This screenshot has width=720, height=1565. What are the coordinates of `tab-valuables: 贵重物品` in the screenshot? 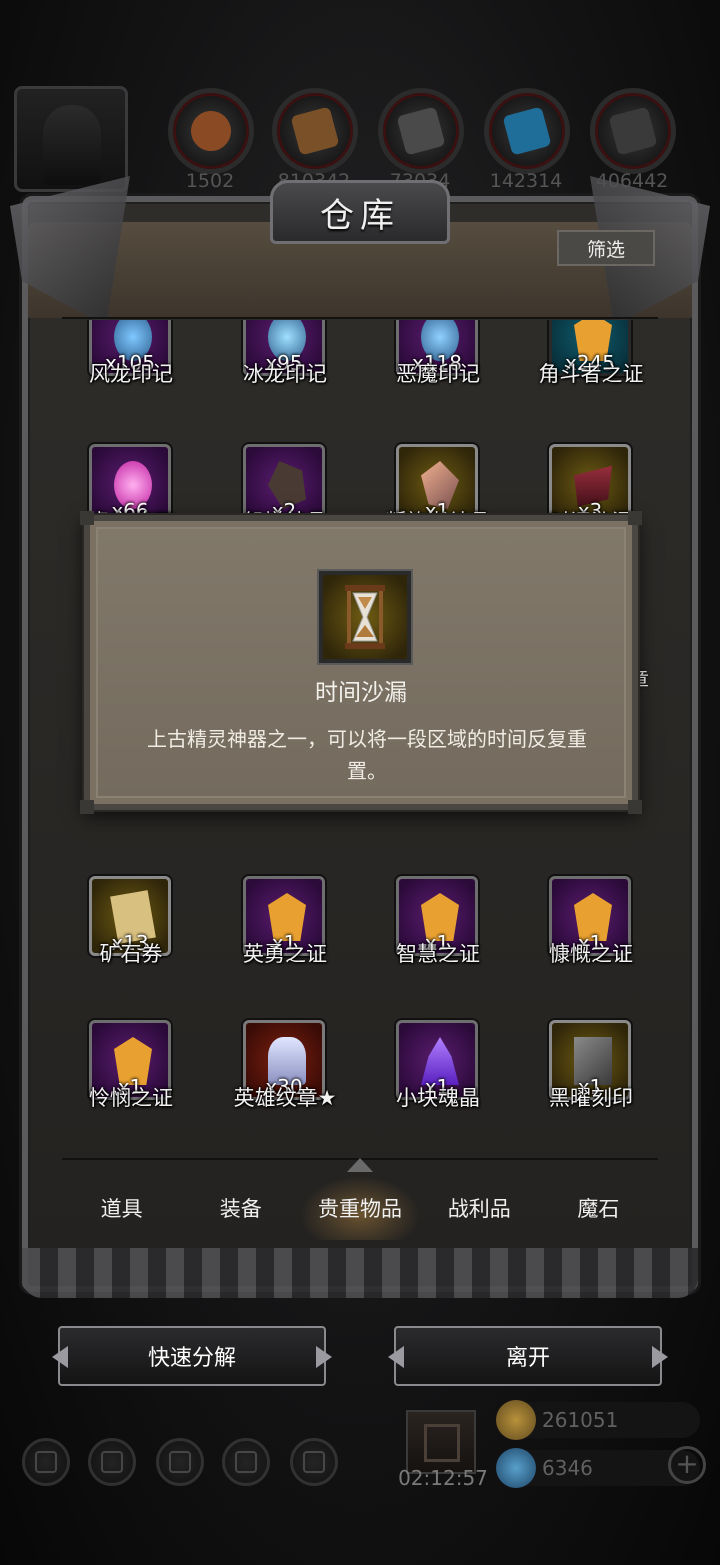 It's located at (360, 1208).